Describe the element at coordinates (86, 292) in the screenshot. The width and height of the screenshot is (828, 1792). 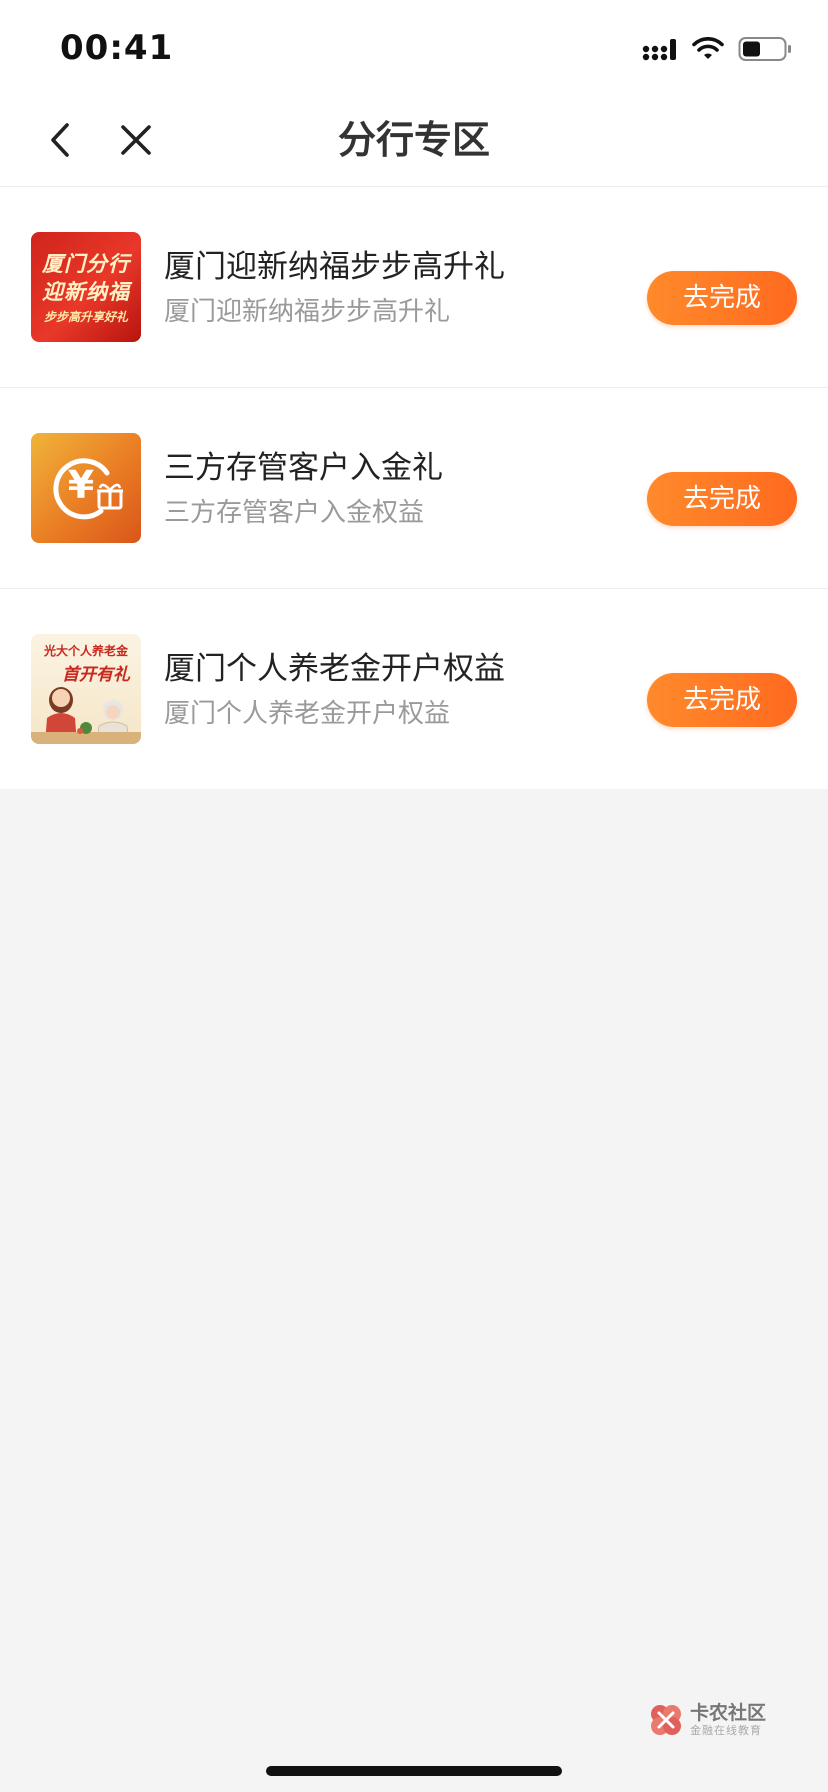
I see `thumb-line-2: 迎新纳福` at that location.